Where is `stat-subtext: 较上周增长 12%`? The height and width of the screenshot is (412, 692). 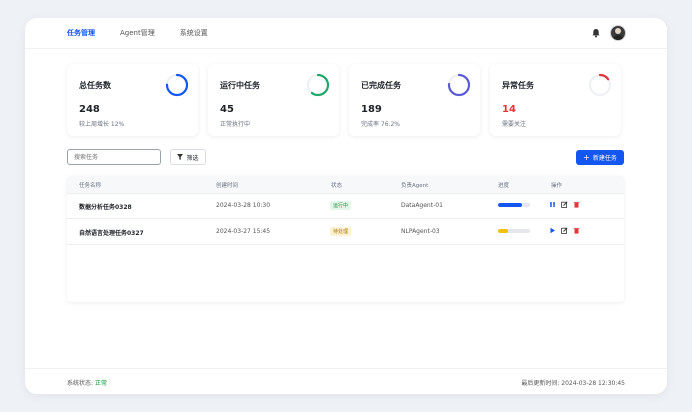 stat-subtext: 较上周增长 12% is located at coordinates (102, 124).